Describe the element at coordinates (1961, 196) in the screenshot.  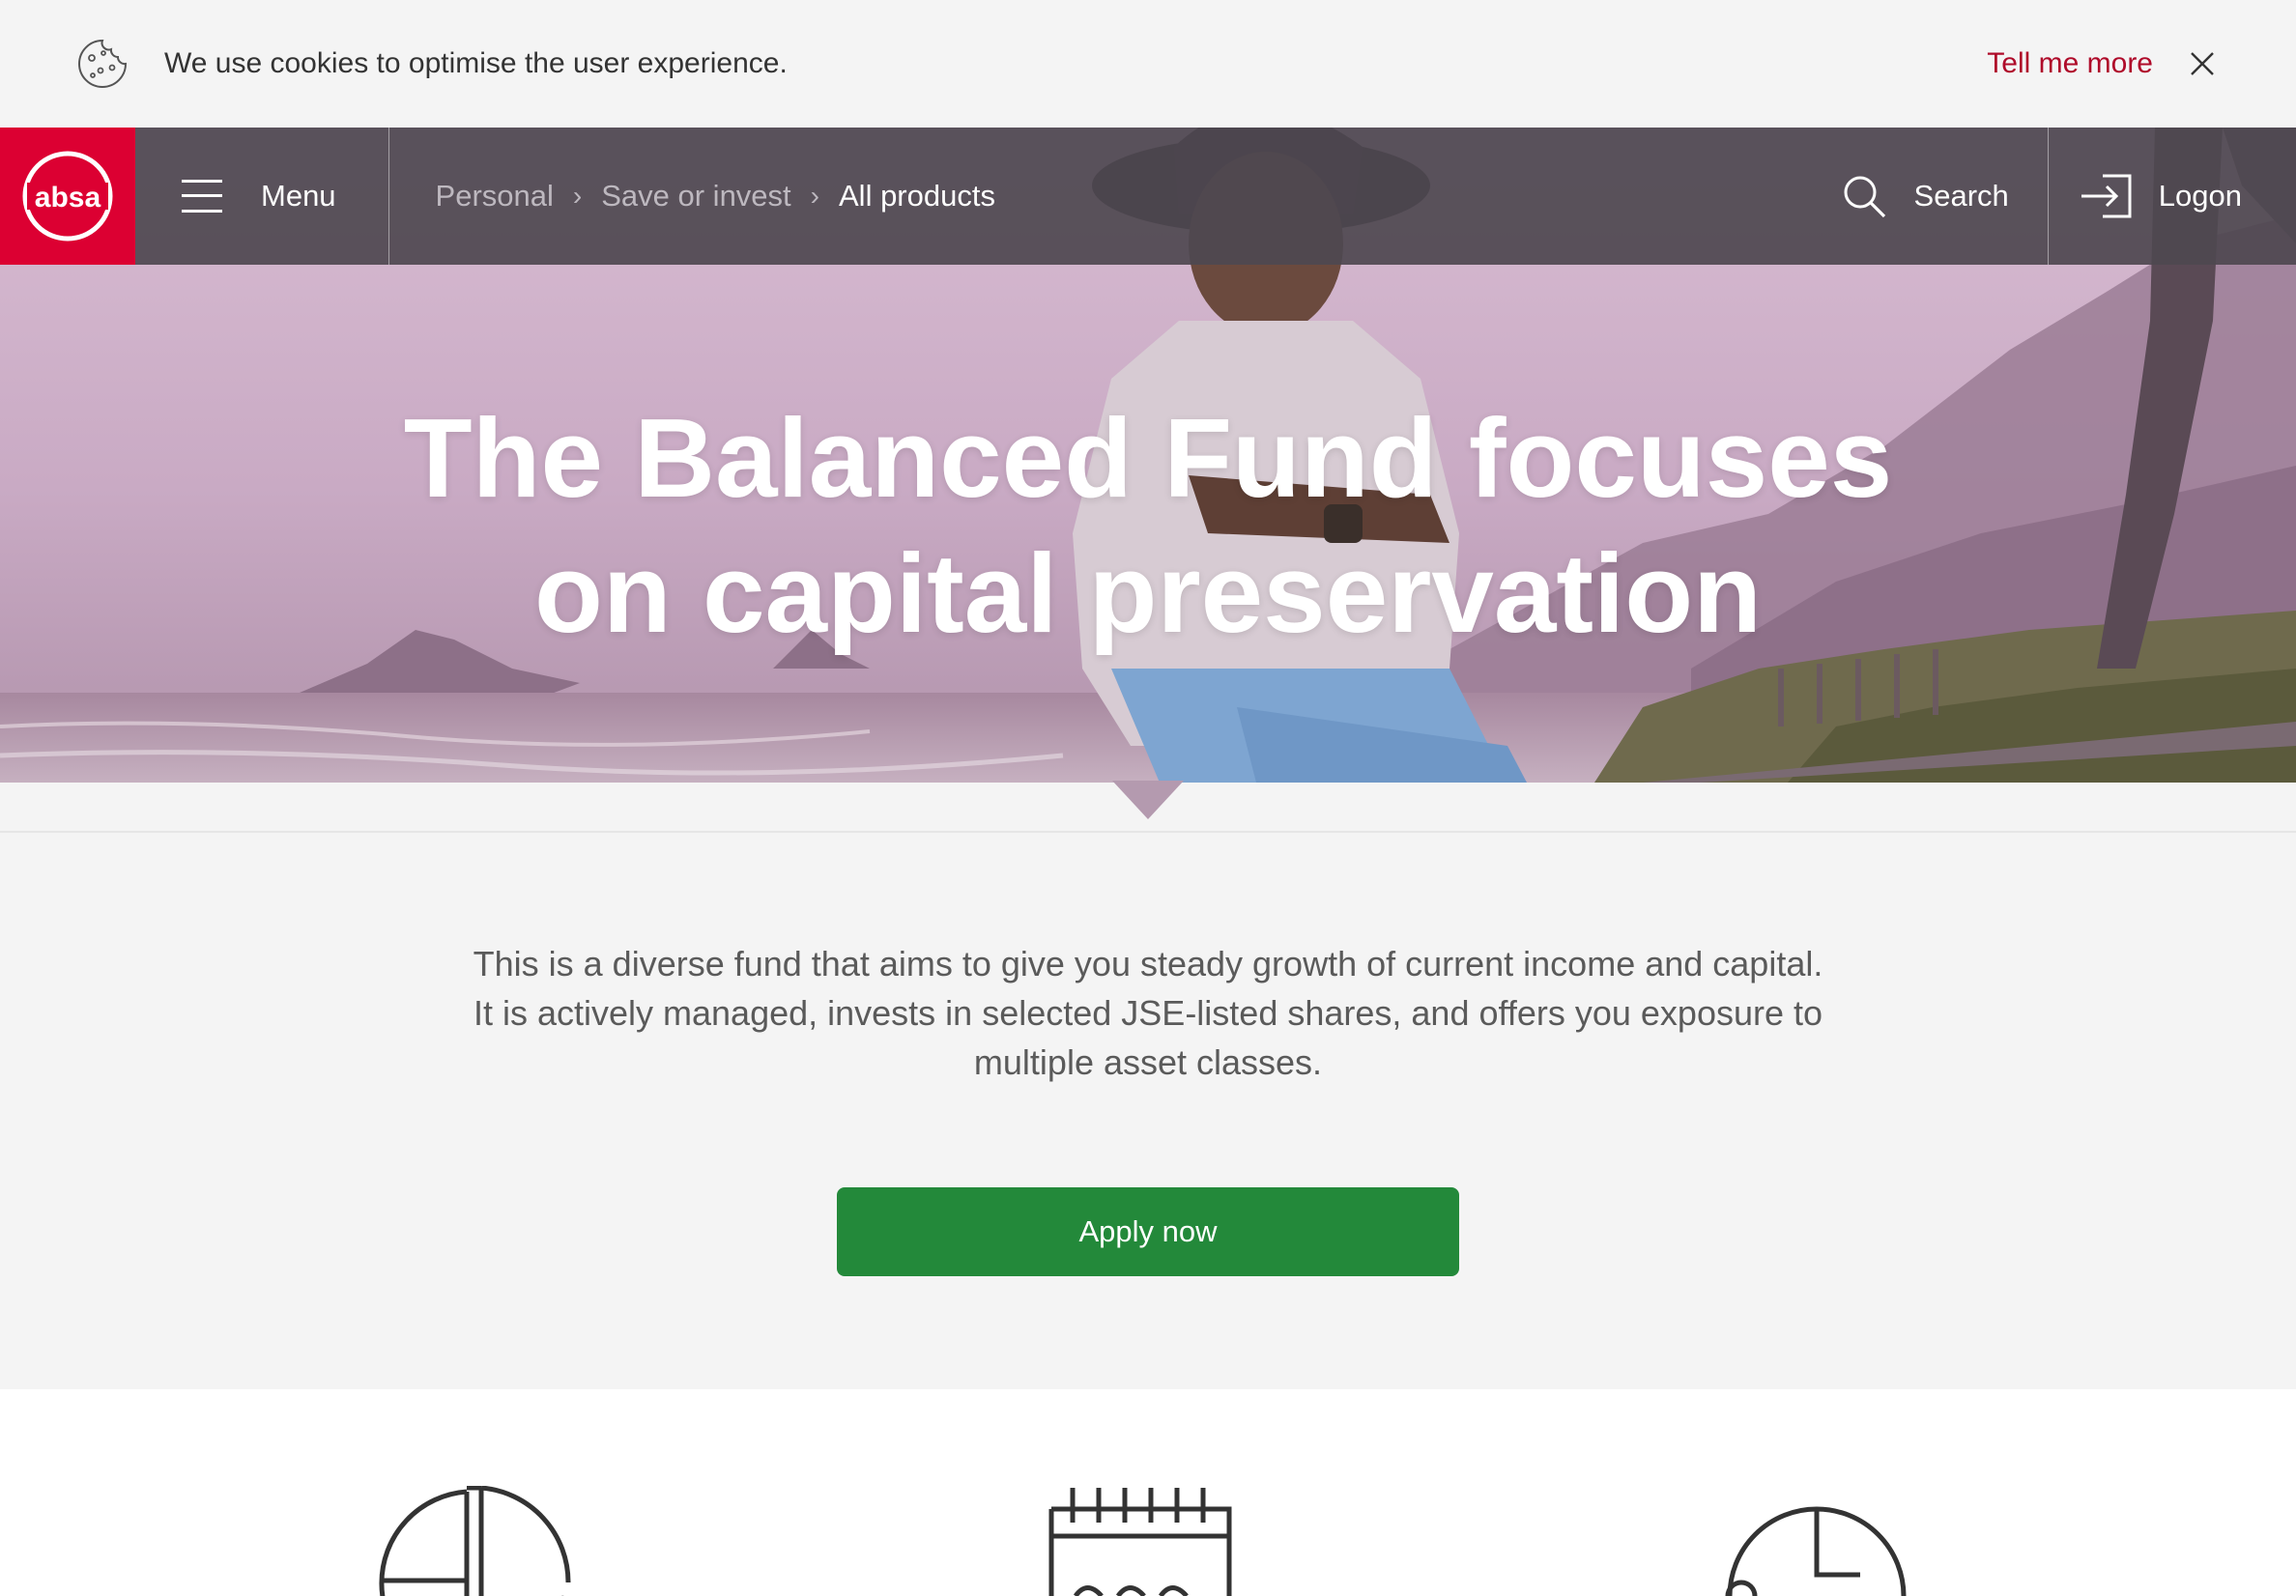
I see `search-label: Search` at that location.